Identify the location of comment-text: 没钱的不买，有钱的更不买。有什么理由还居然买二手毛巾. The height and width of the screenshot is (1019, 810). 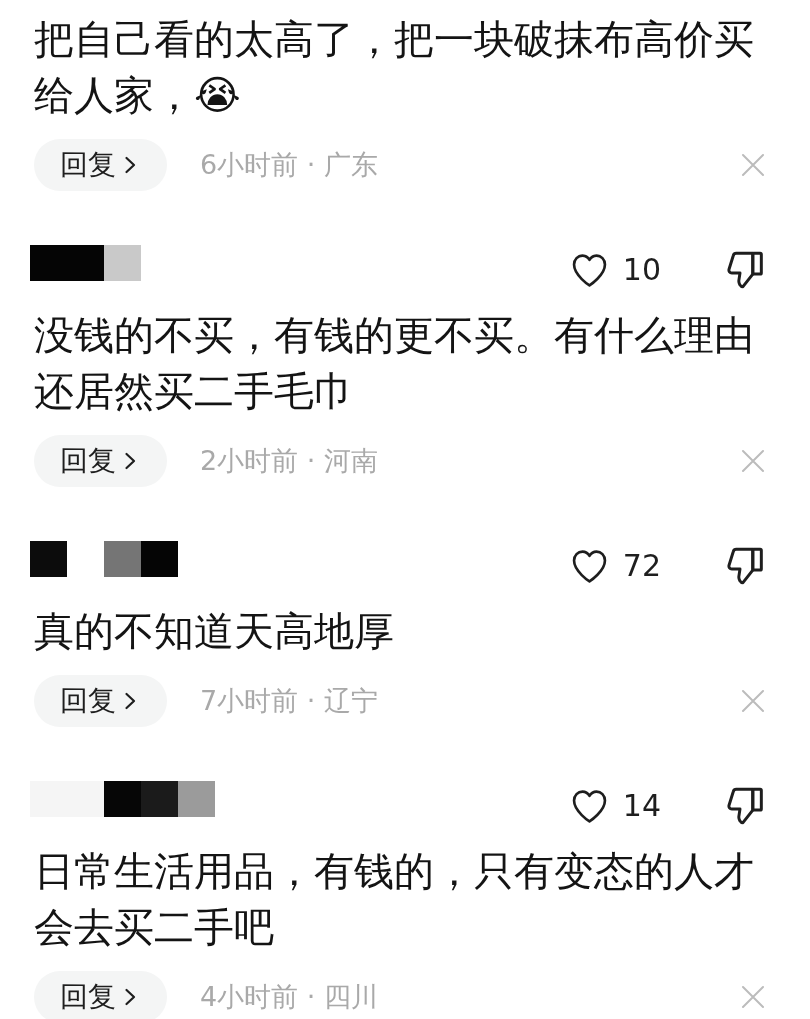
(394, 363).